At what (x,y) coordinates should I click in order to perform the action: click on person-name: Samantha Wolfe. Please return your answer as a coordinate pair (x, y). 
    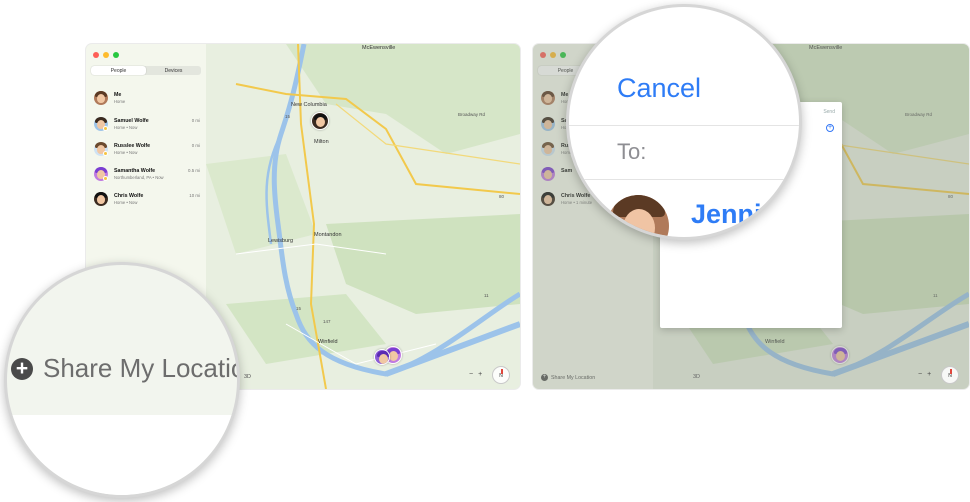
    Looking at the image, I should click on (135, 171).